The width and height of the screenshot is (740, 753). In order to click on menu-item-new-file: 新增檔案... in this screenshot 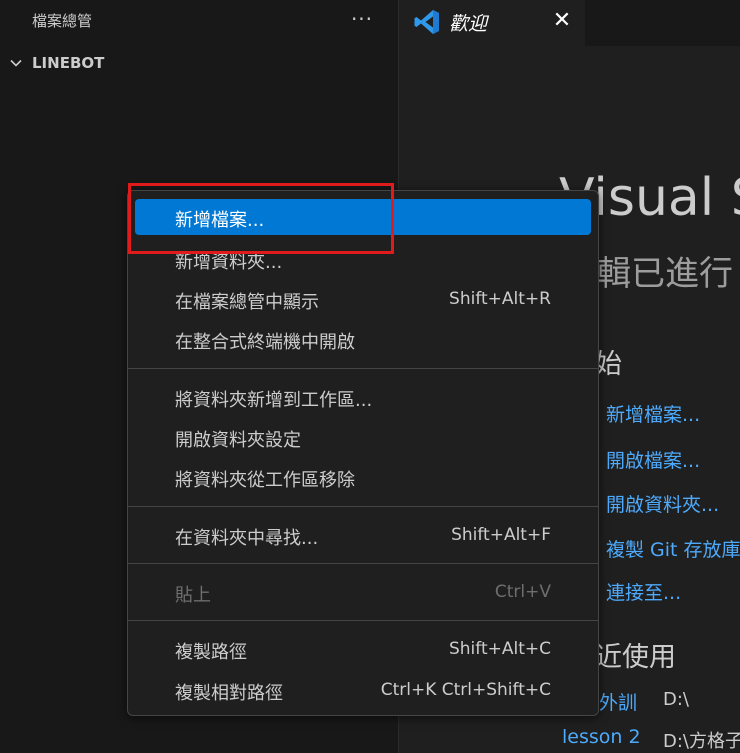, I will do `click(363, 217)`.